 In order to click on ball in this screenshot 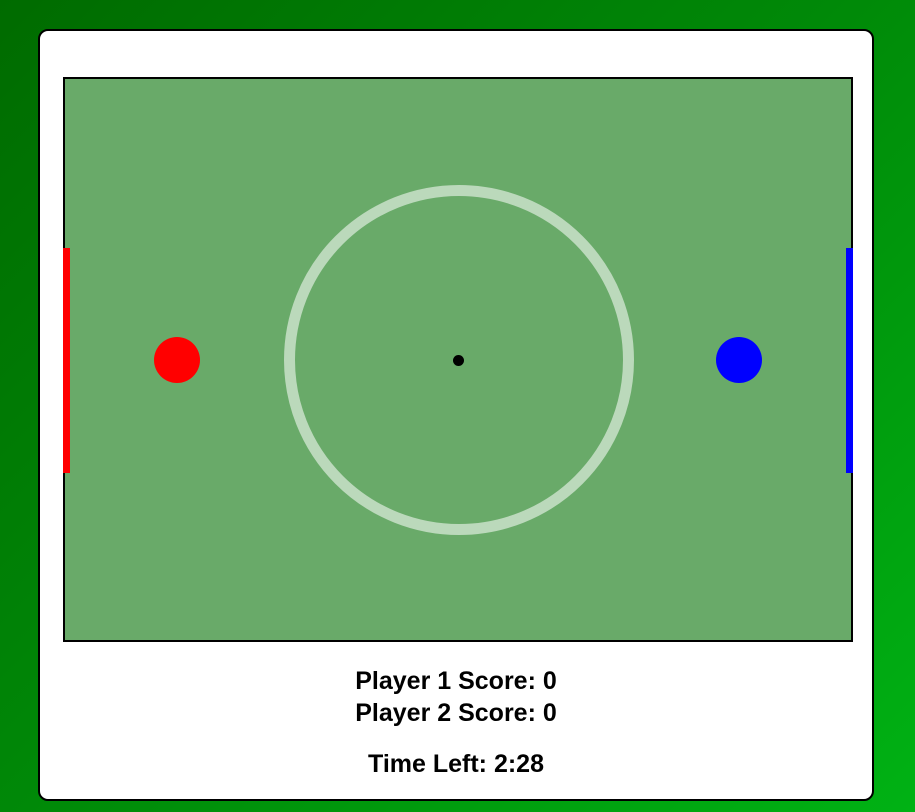, I will do `click(458, 360)`.